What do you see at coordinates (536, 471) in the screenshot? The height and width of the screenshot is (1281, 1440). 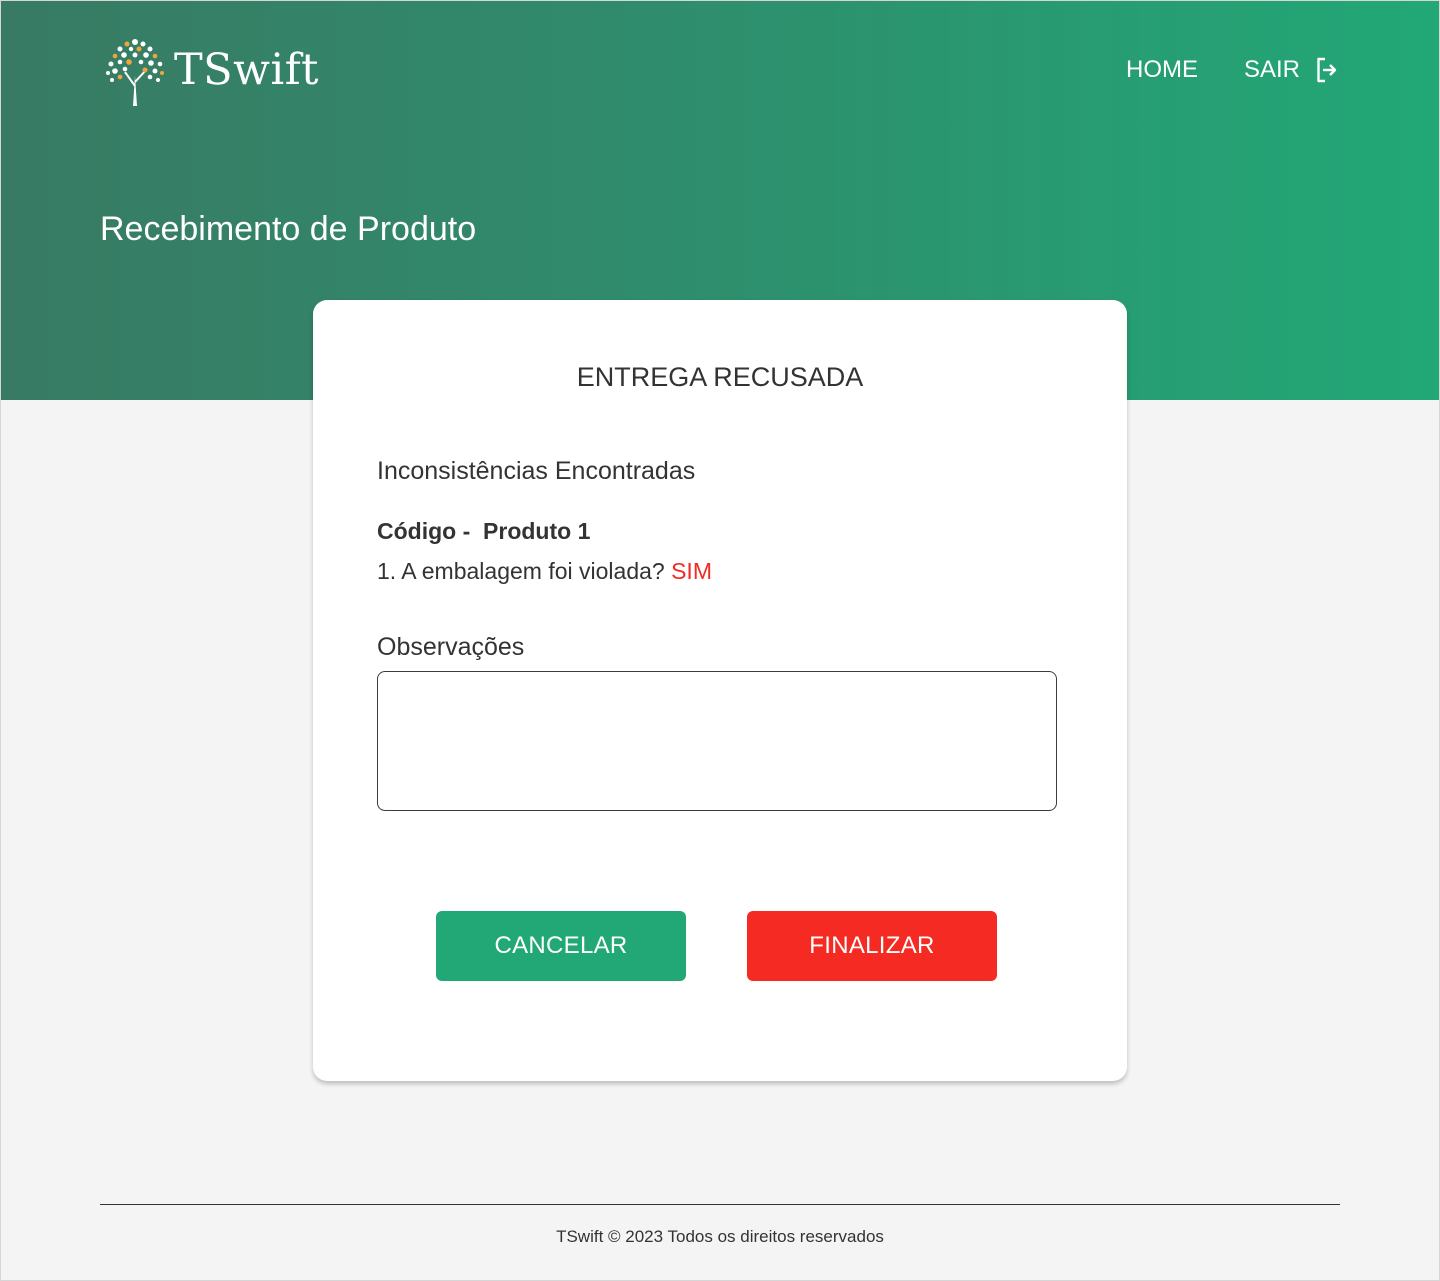 I see `inconsistencies-heading: Inconsistências Encontradas` at bounding box center [536, 471].